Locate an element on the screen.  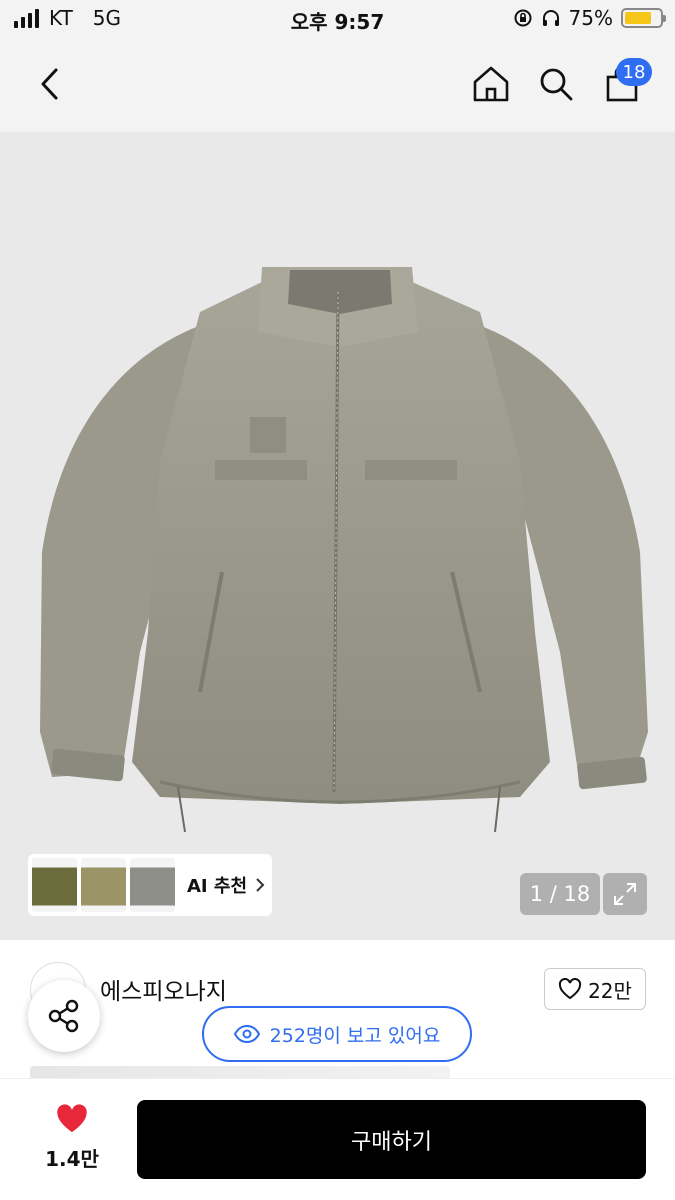
heart-filled-icon is located at coordinates (72, 1118).